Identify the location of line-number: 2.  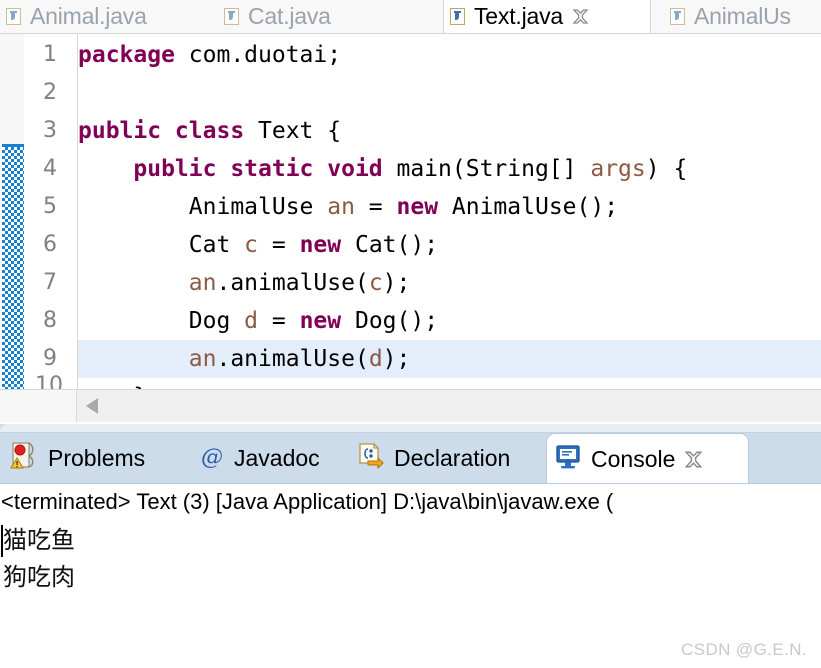
(50, 92).